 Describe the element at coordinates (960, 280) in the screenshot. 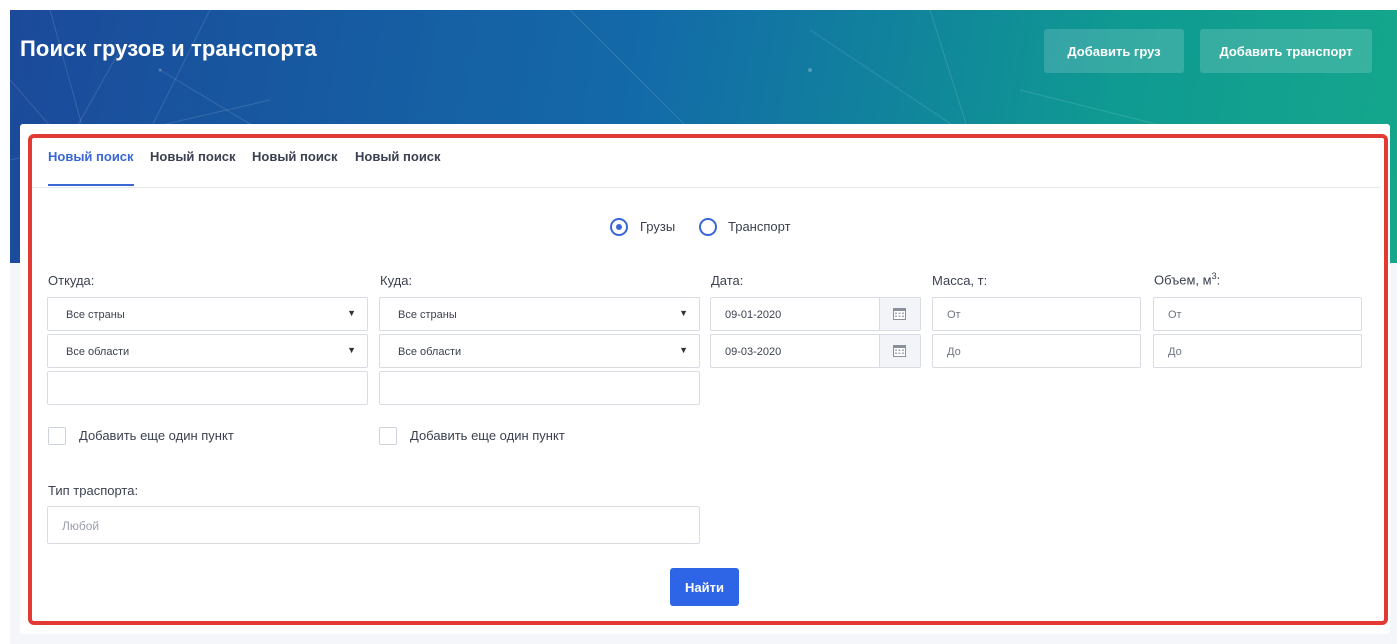

I see `mass-label: Масса, т:` at that location.